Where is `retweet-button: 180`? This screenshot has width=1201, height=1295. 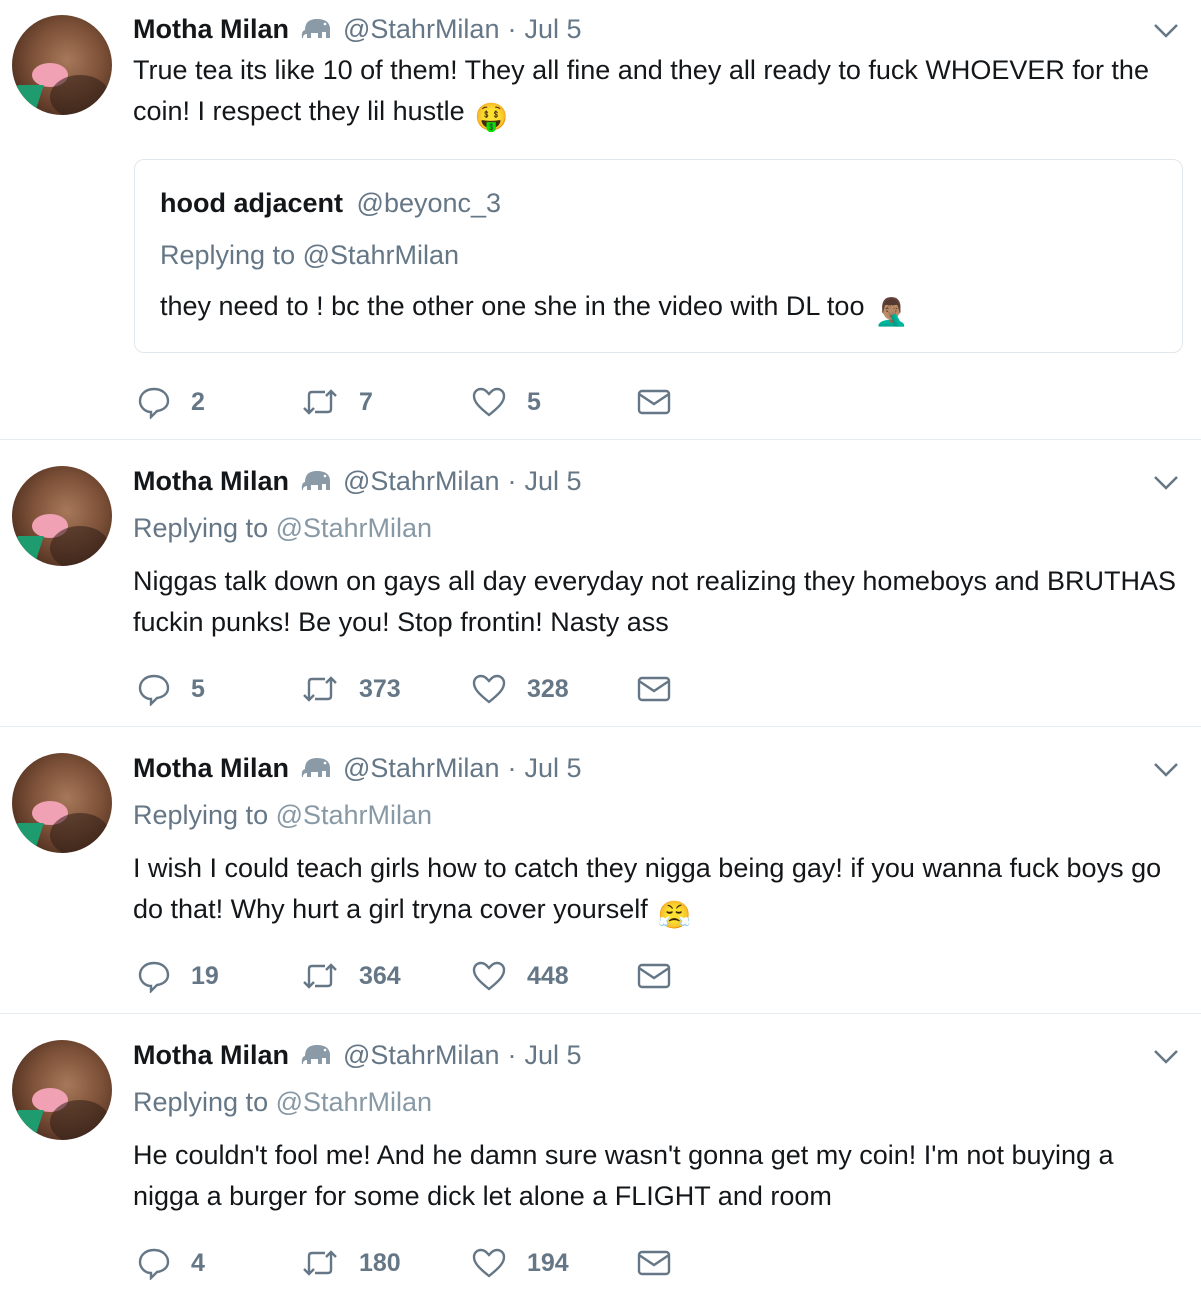
retweet-button: 180 is located at coordinates (351, 1263).